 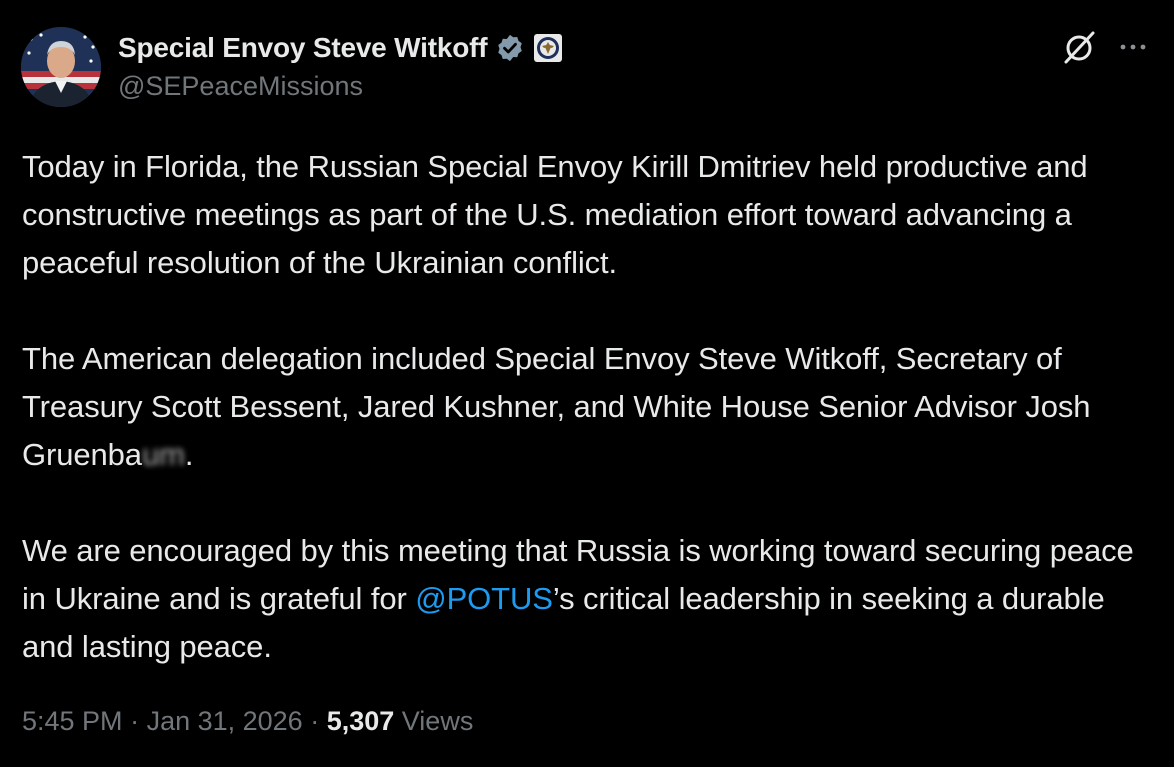 What do you see at coordinates (240, 86) in the screenshot?
I see `author-handle: @SEPeaceMissions` at bounding box center [240, 86].